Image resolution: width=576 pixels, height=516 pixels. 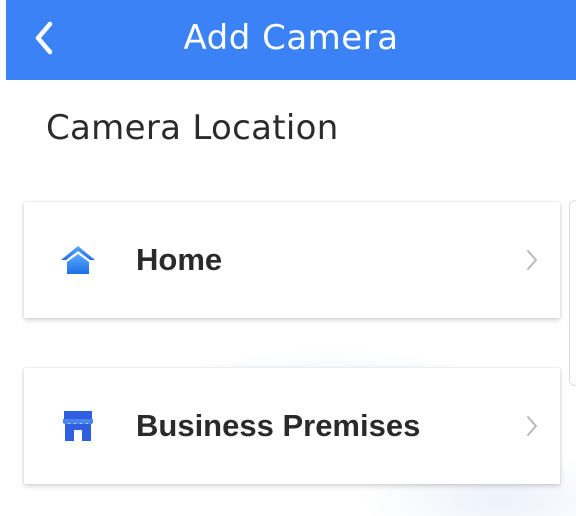 What do you see at coordinates (179, 259) in the screenshot?
I see `location-label-home: Home` at bounding box center [179, 259].